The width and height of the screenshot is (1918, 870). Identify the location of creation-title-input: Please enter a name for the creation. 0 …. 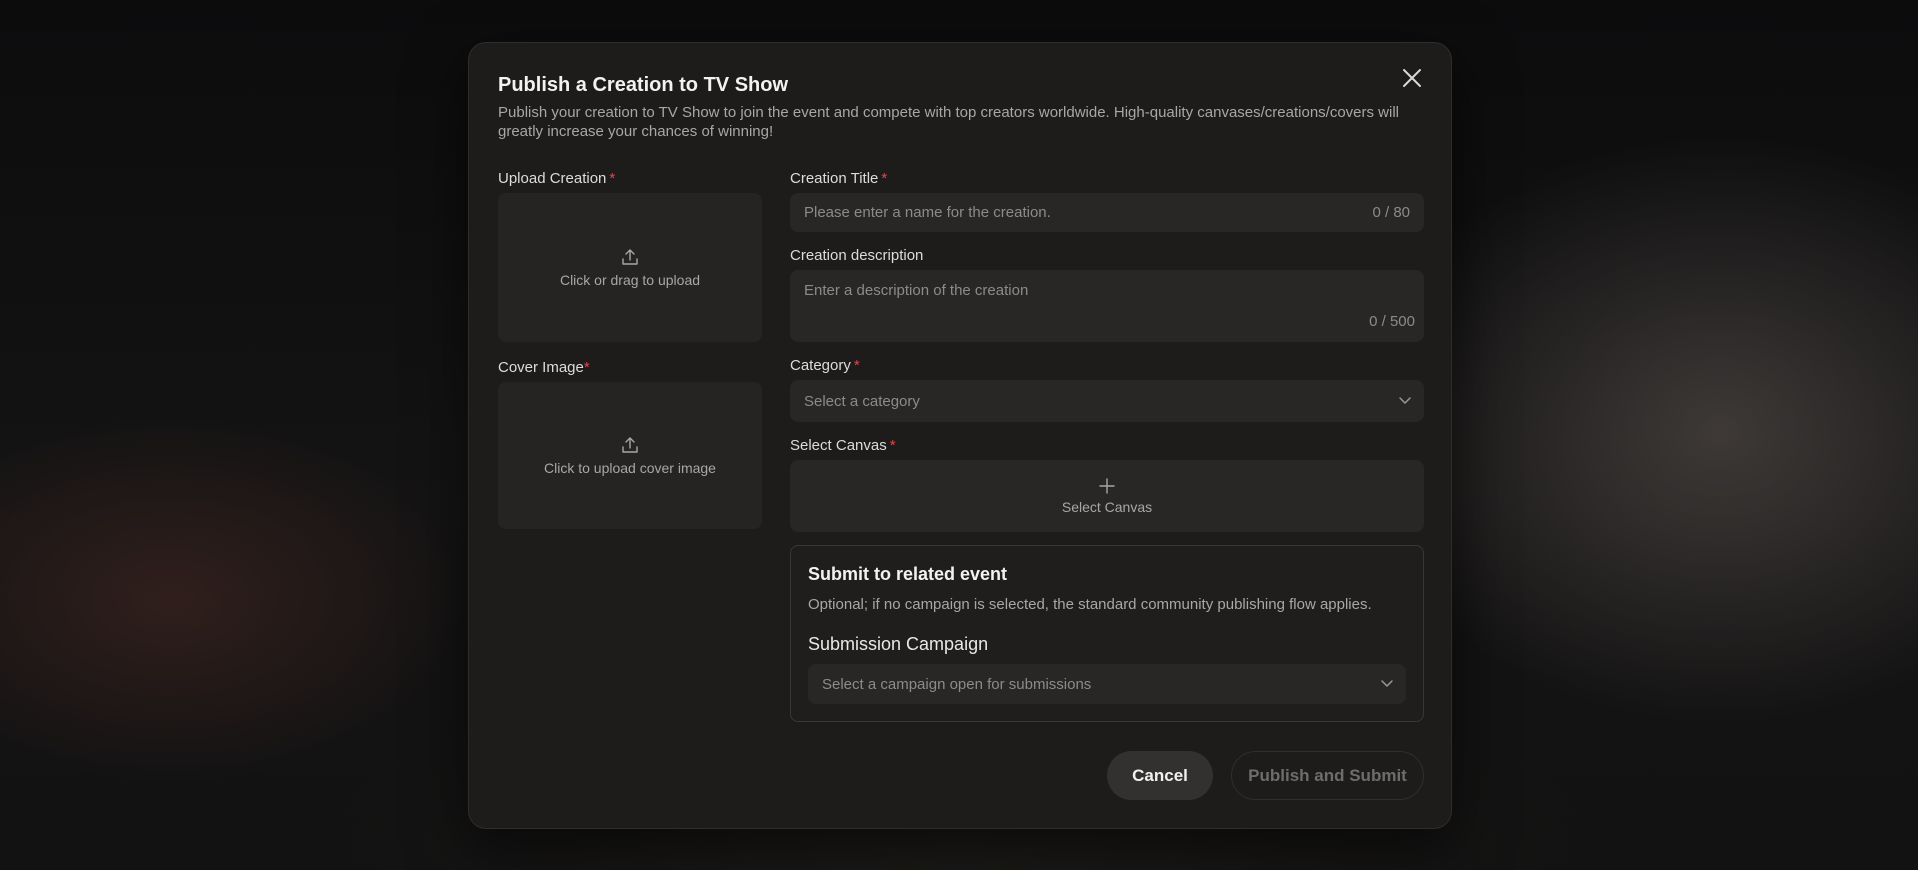
(1107, 212).